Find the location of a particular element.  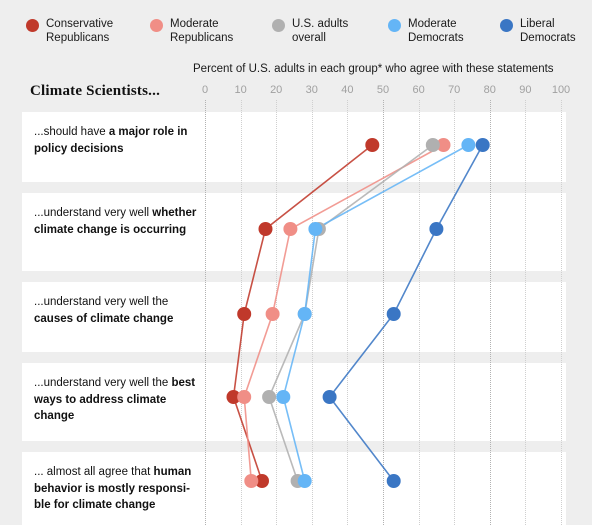

x-axis-tick-labels: 0 10 20 30 40 50 60 70 80 90 100 is located at coordinates (296, 92).